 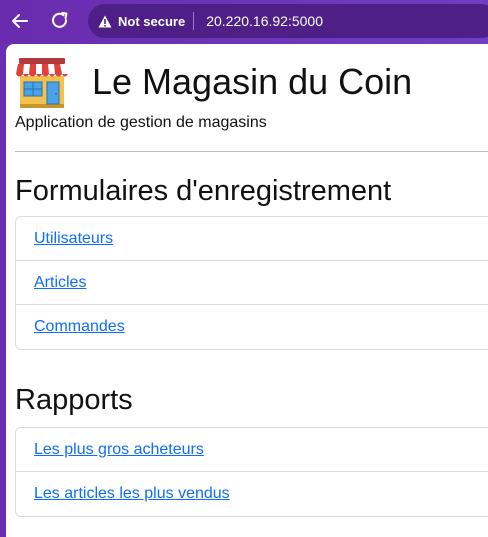 I want to click on forms-section-title: Formulaires d'enregistrement, so click(x=203, y=191).